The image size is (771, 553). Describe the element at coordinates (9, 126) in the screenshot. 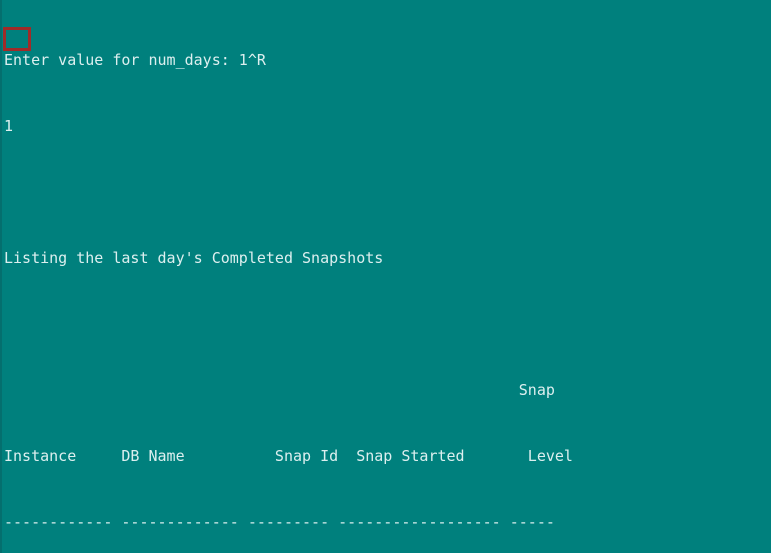

I see `echoed-input-line: 1` at that location.